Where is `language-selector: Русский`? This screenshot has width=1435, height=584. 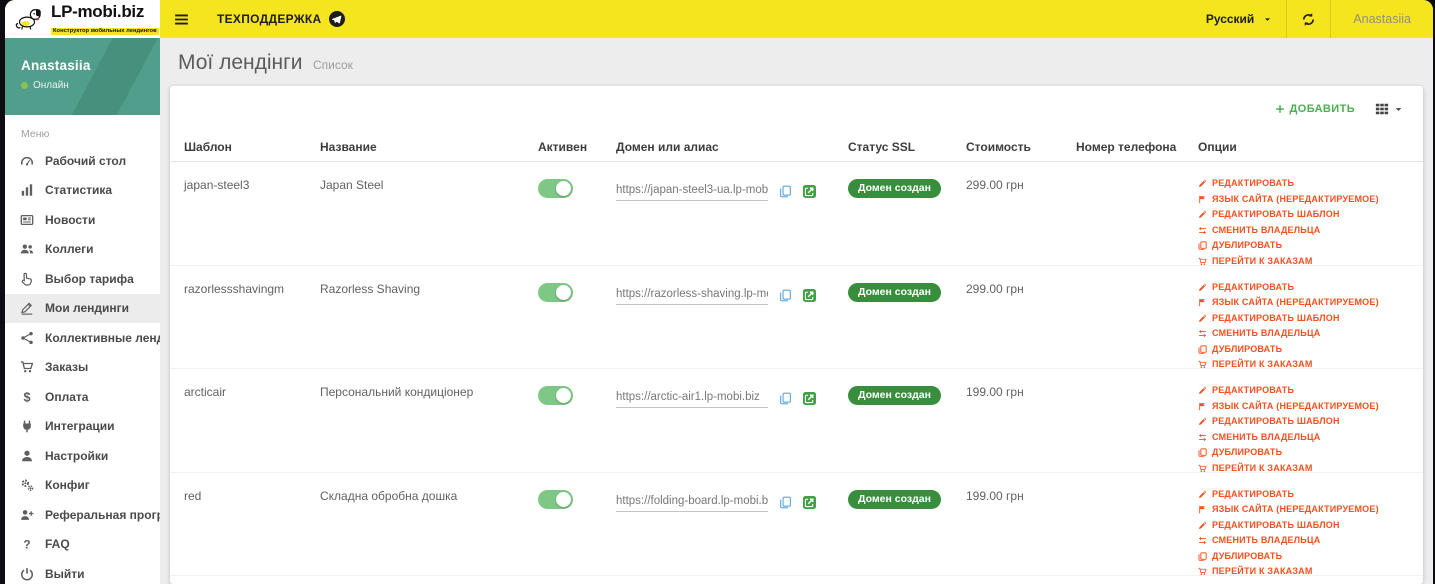
language-selector: Русский is located at coordinates (1239, 19).